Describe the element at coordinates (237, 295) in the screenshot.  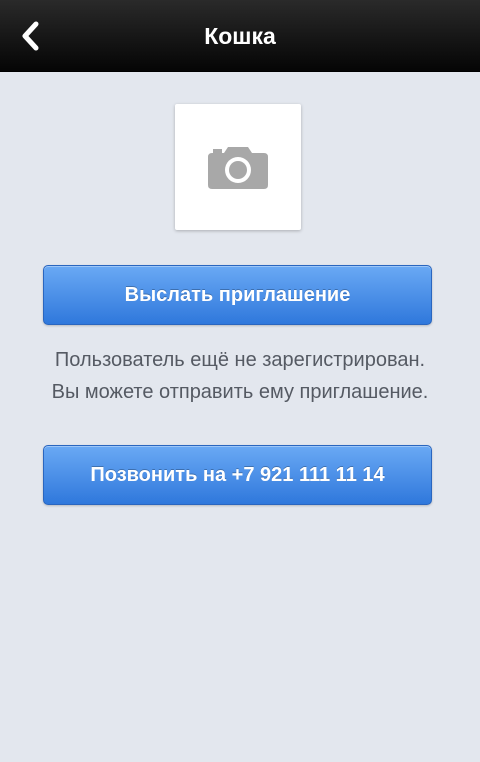
I see `send-invitation-button: Выслать приглашение` at that location.